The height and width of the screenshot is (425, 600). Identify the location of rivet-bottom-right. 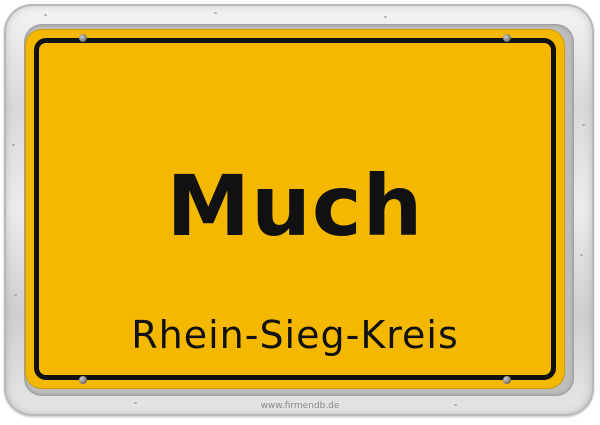
(507, 380).